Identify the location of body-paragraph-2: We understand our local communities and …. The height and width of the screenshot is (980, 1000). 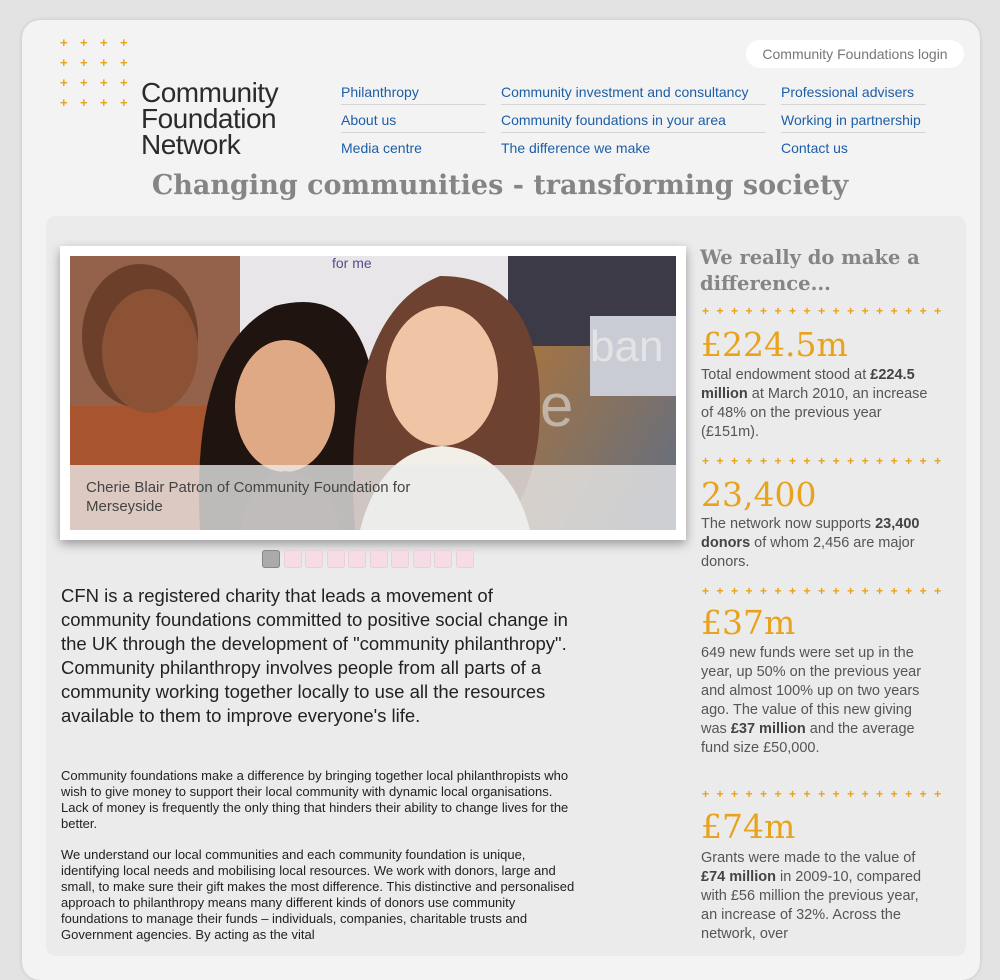
(318, 894).